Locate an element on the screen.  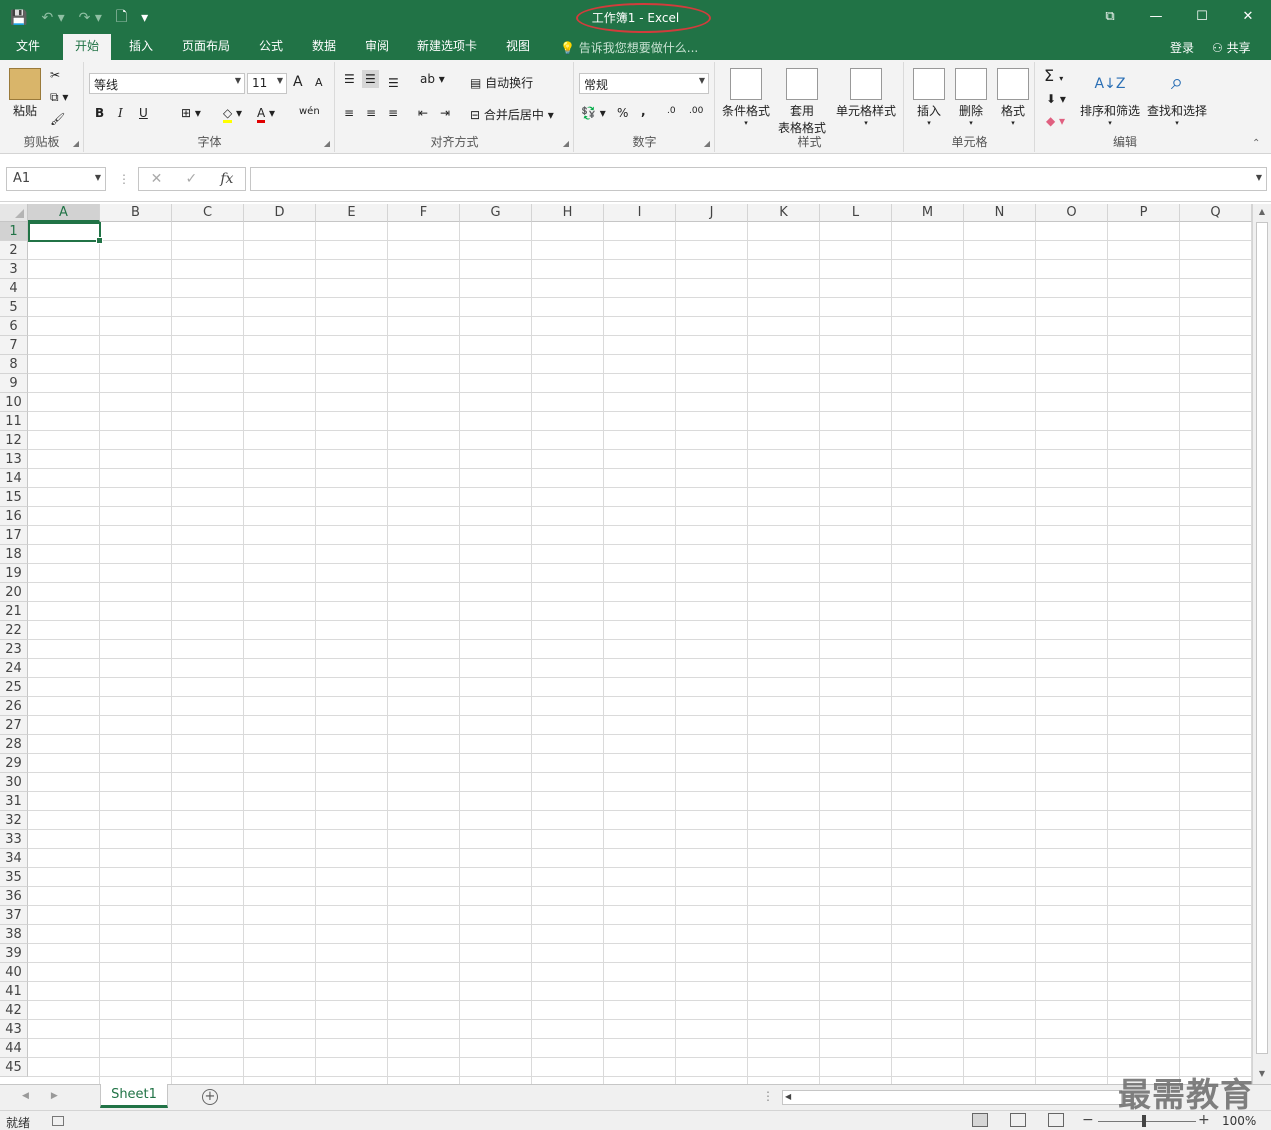
wrap-text-button: ▤ 自动换行 is located at coordinates (501, 82).